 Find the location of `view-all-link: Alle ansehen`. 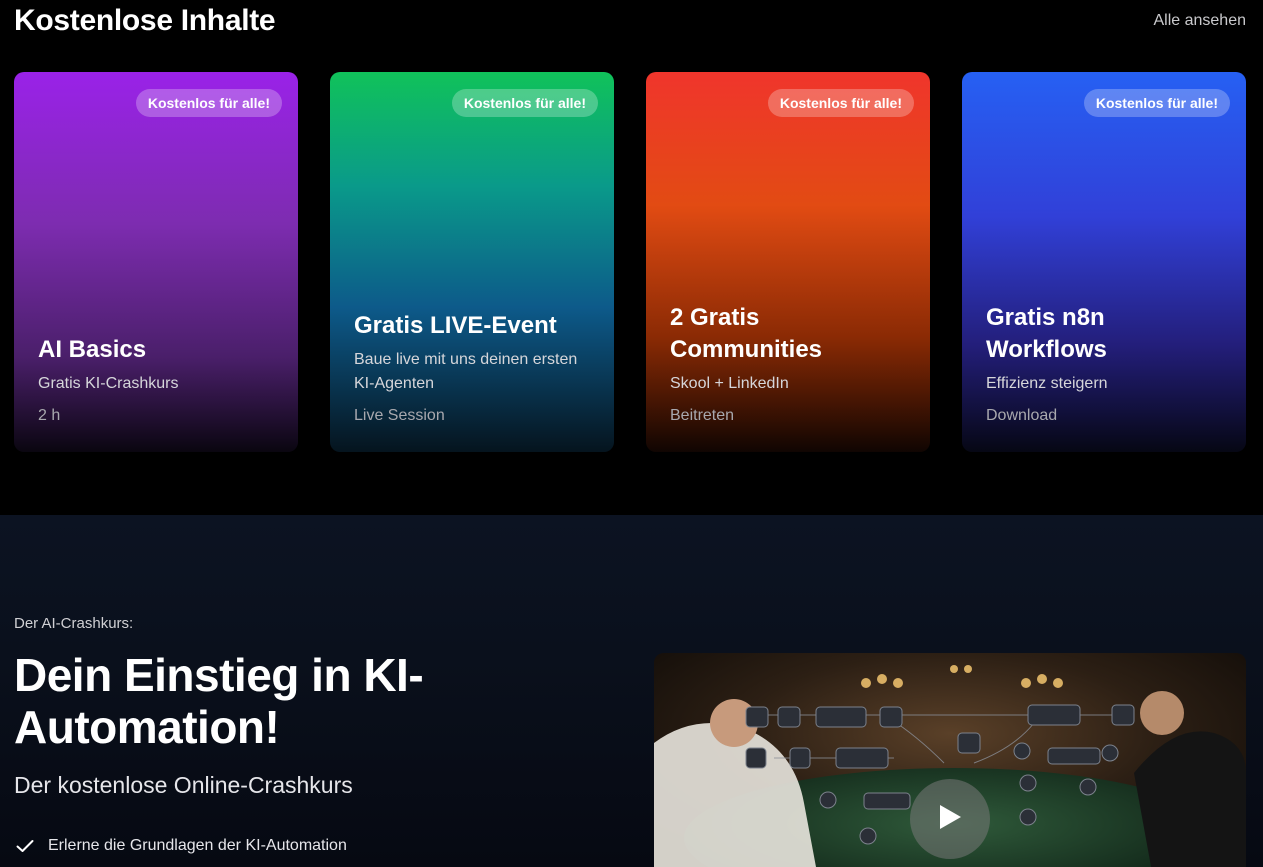

view-all-link: Alle ansehen is located at coordinates (1199, 21).